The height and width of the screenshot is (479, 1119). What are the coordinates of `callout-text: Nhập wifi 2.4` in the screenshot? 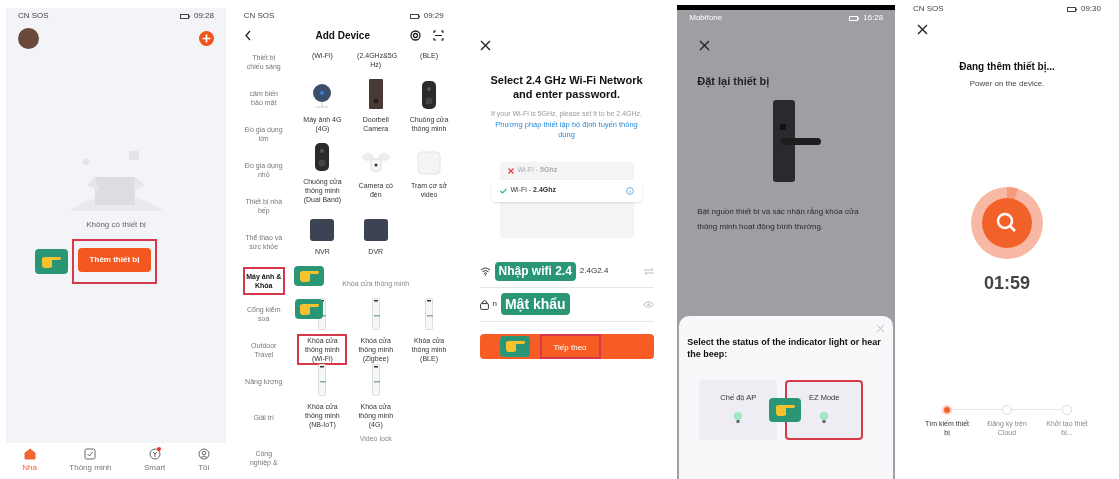 It's located at (535, 271).